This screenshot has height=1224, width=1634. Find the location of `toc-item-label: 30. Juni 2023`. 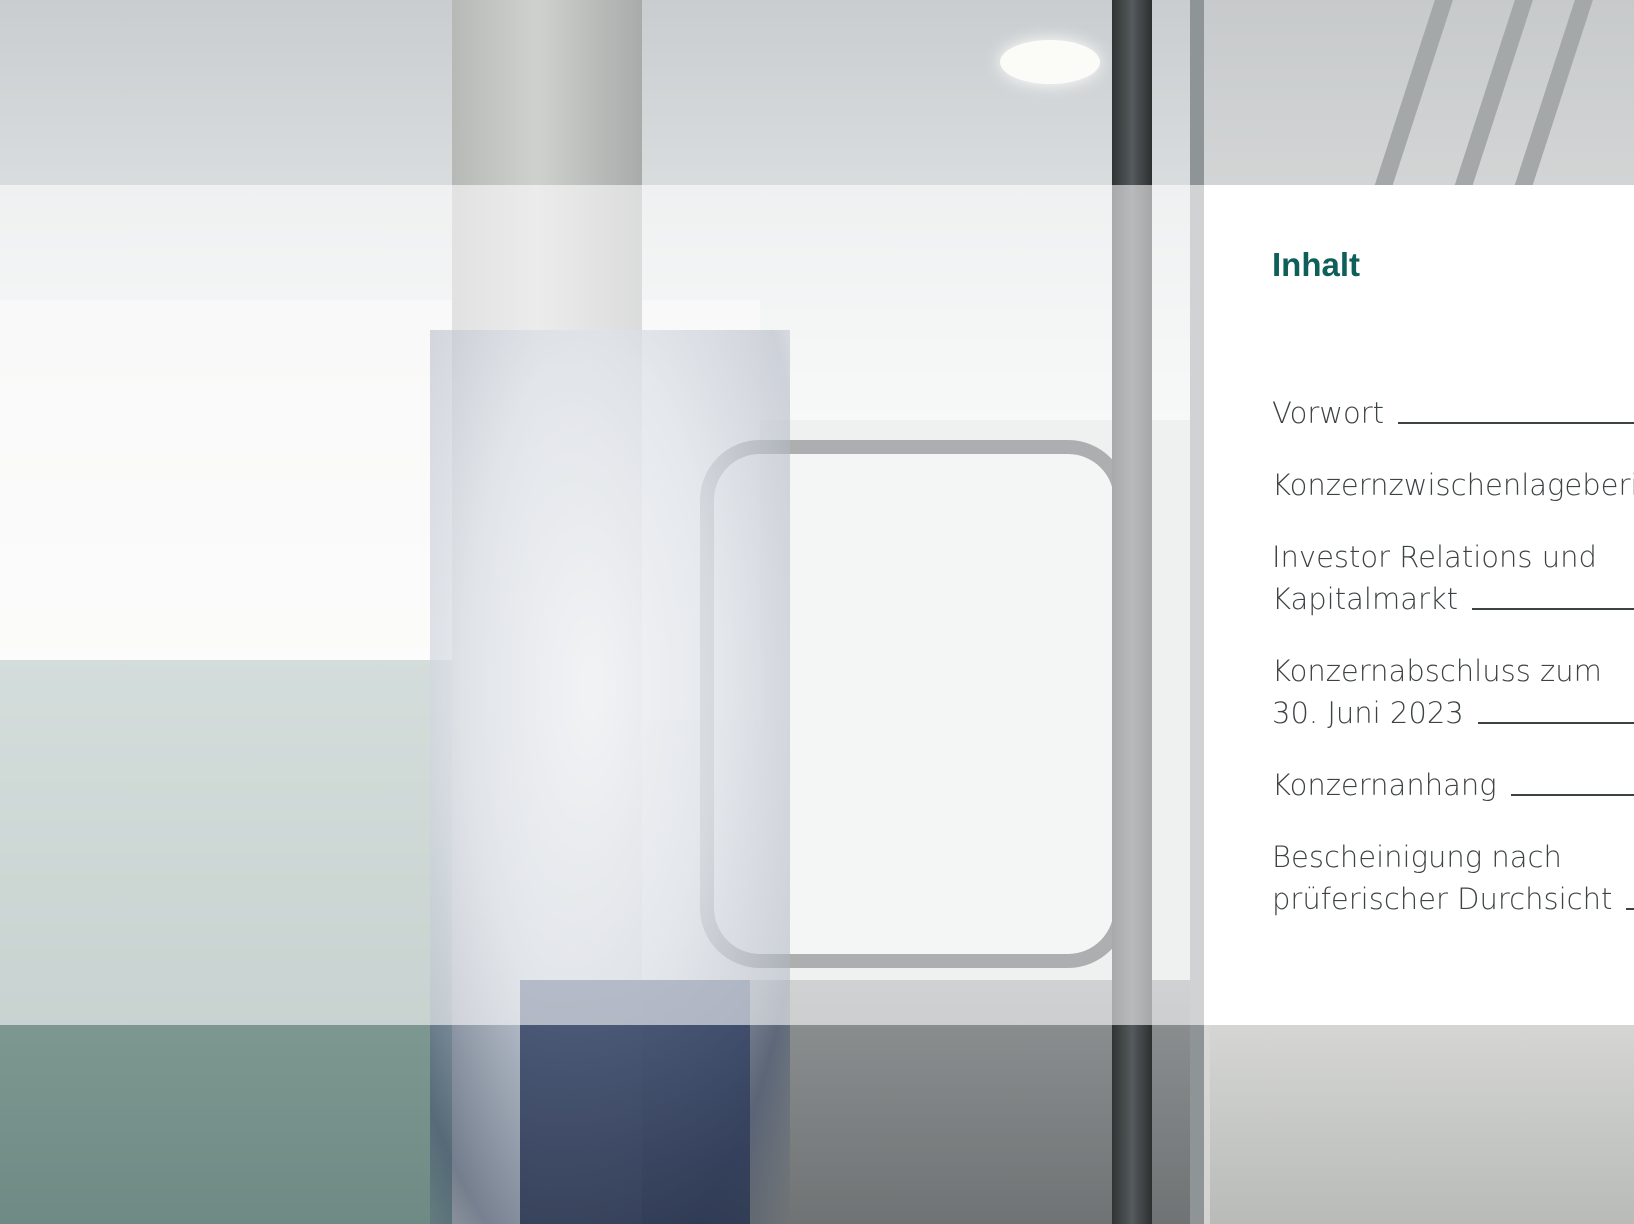

toc-item-label: 30. Juni 2023 is located at coordinates (1368, 713).